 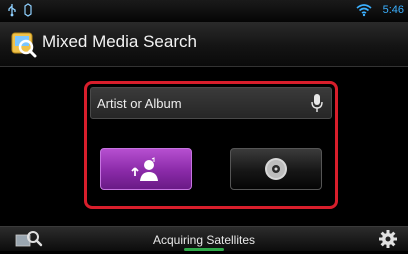 What do you see at coordinates (211, 103) in the screenshot?
I see `artist-album-search-field: Artist or Album` at bounding box center [211, 103].